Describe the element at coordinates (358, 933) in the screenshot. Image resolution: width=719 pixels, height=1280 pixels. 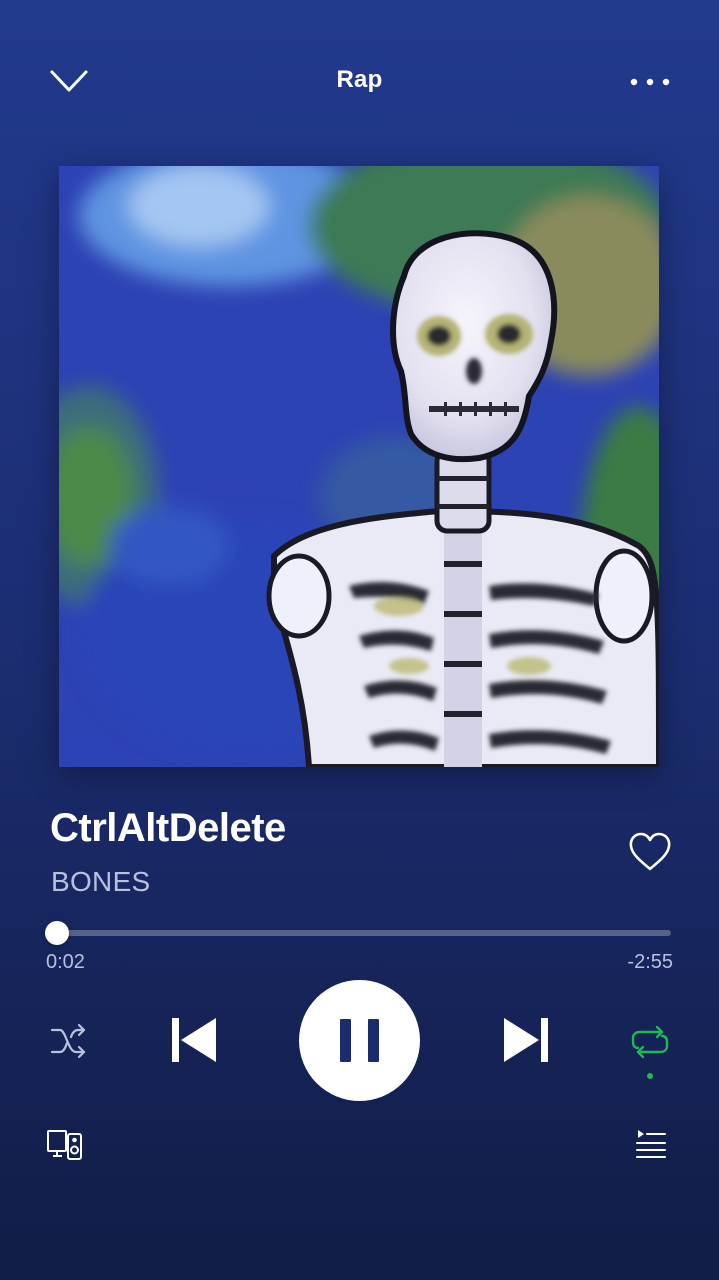
I see `progress-bar` at that location.